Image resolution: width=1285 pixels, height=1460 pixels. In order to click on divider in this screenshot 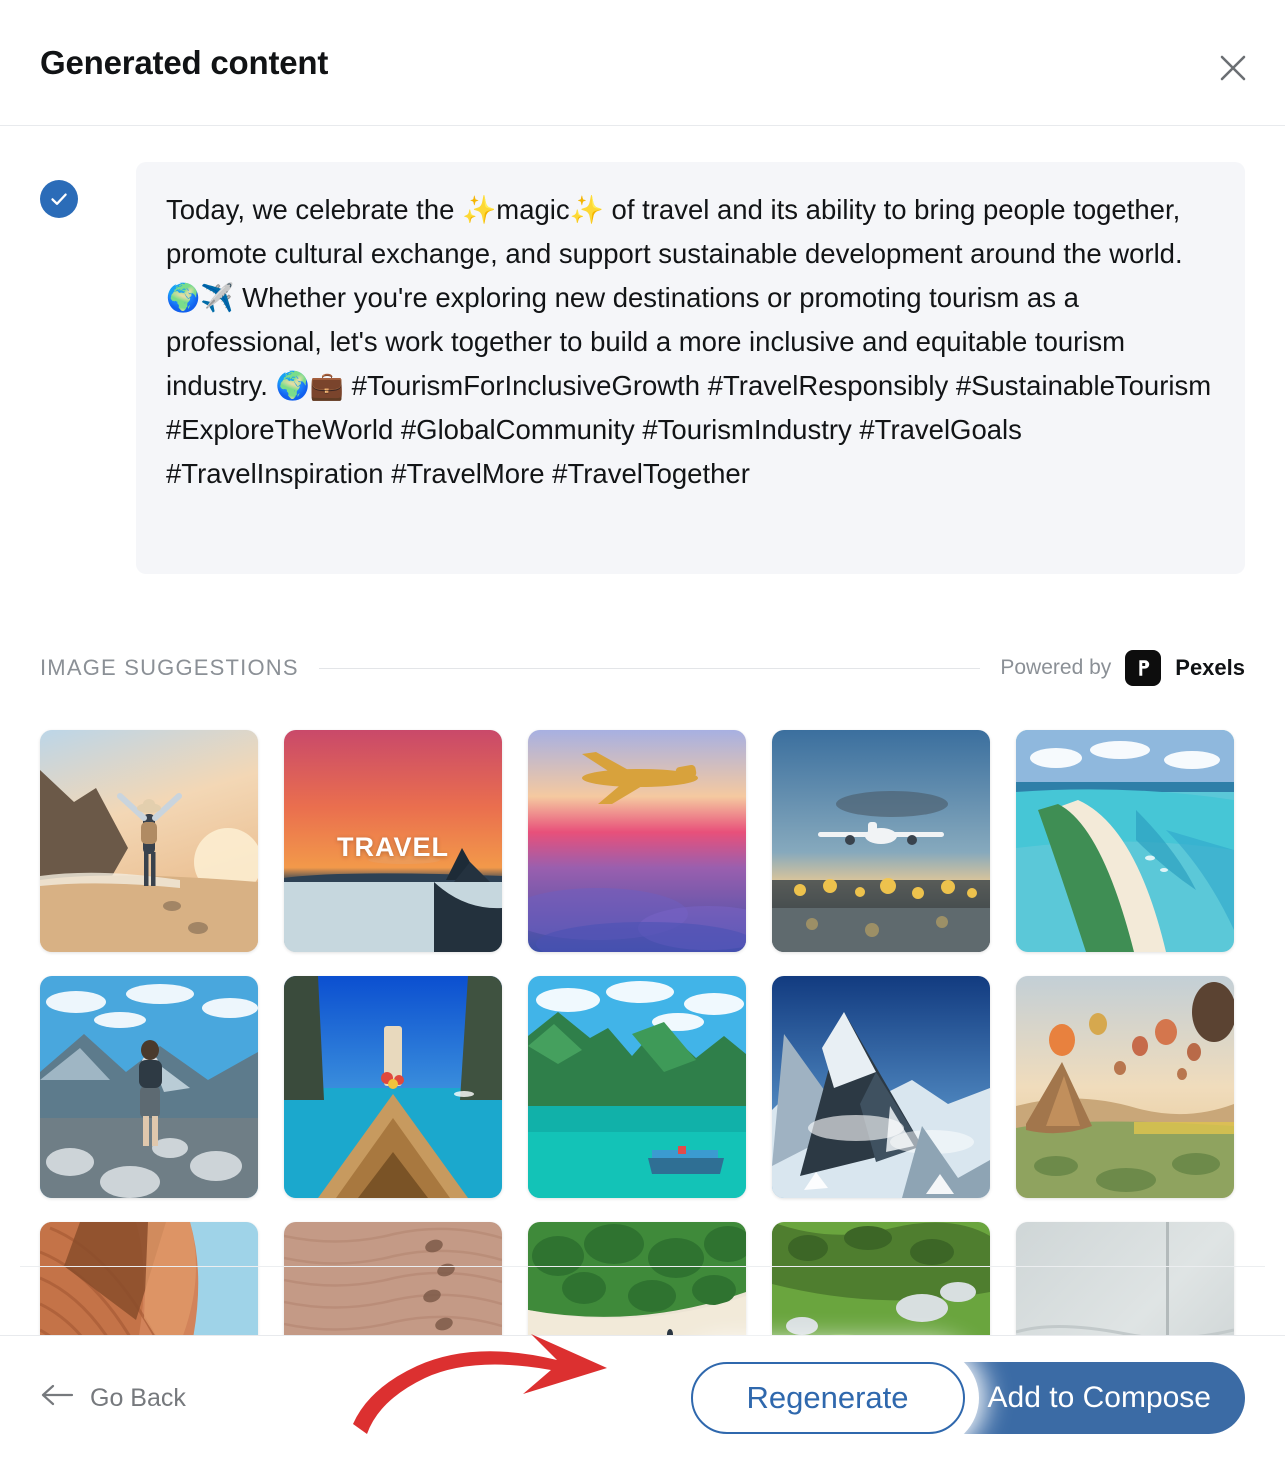, I will do `click(649, 668)`.